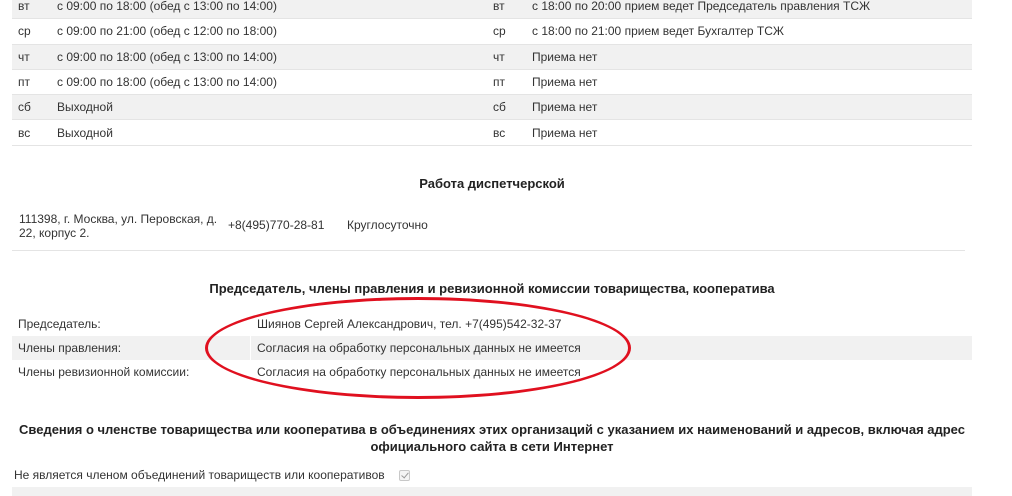  I want to click on board-role-label: Члены ревизионной комиссии:, so click(131, 372).